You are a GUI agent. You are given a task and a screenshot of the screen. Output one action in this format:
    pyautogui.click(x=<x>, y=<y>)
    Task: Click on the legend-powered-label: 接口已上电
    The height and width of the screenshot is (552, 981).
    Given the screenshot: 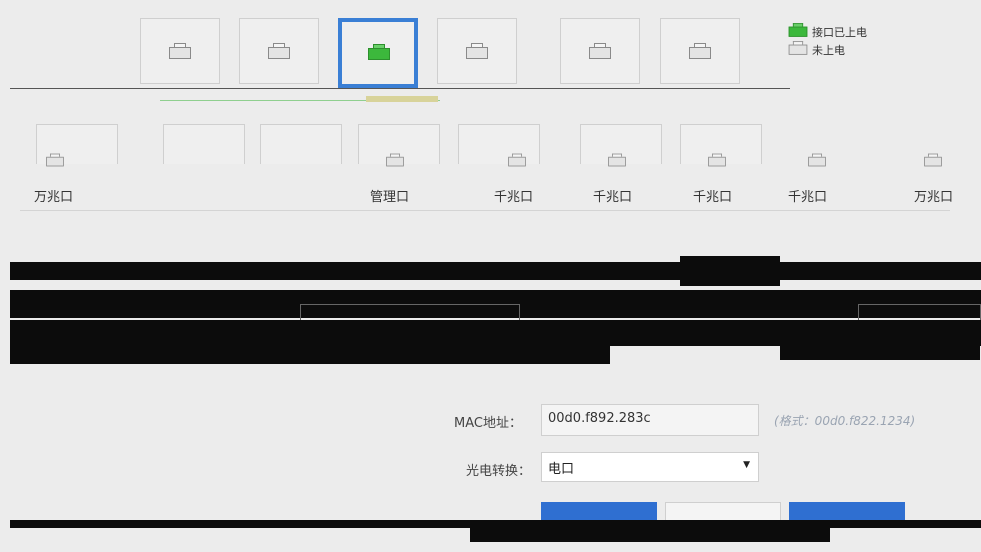 What is the action you would take?
    pyautogui.click(x=839, y=32)
    